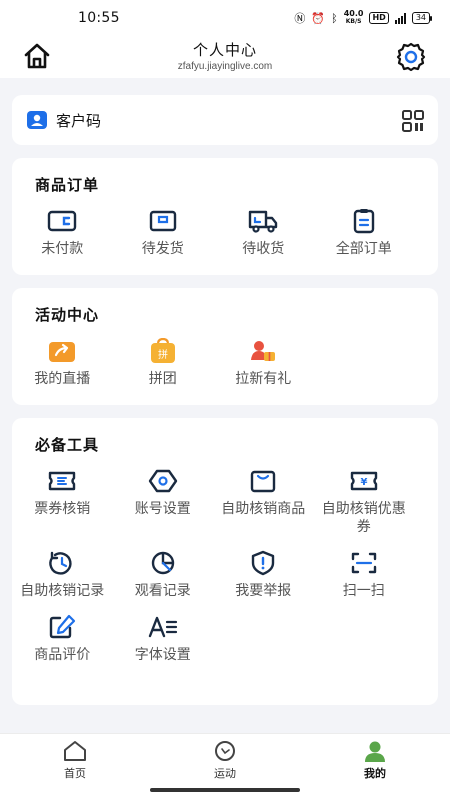  What do you see at coordinates (400, 18) in the screenshot?
I see `signal-icon` at bounding box center [400, 18].